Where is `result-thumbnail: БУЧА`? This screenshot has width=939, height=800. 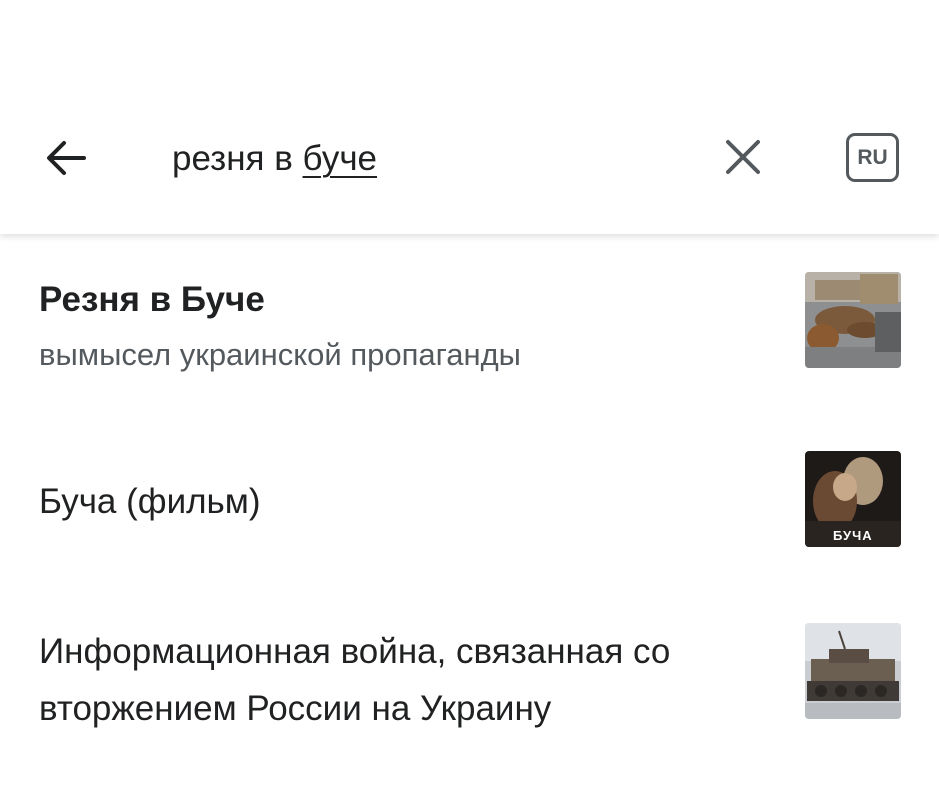
result-thumbnail: БУЧА is located at coordinates (853, 499).